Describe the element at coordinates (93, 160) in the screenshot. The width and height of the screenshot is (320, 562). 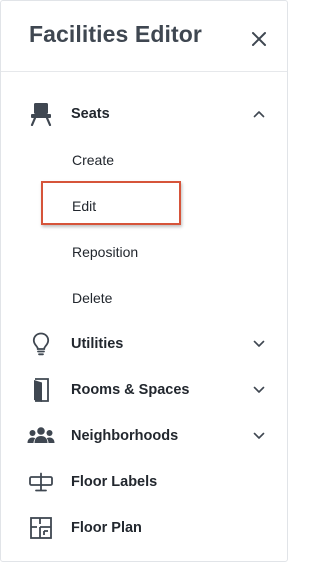
I see `submenu-label: Create` at that location.